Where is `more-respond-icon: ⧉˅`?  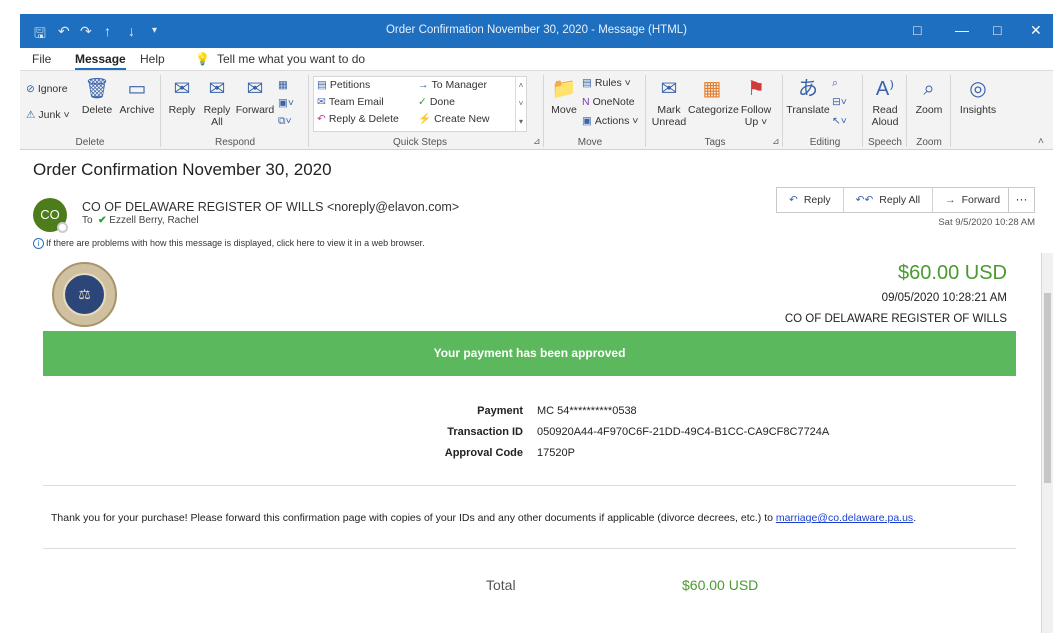 more-respond-icon: ⧉˅ is located at coordinates (286, 121).